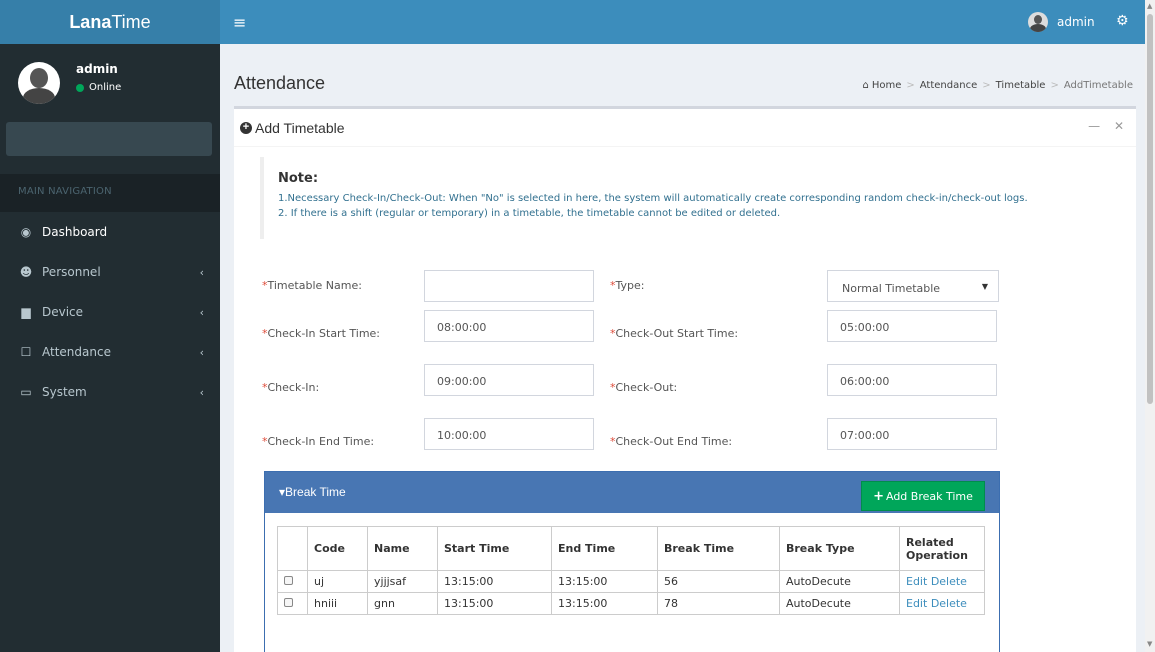 The height and width of the screenshot is (652, 1155). What do you see at coordinates (1021, 85) in the screenshot?
I see `breadcrumb-timetable: Timetable` at bounding box center [1021, 85].